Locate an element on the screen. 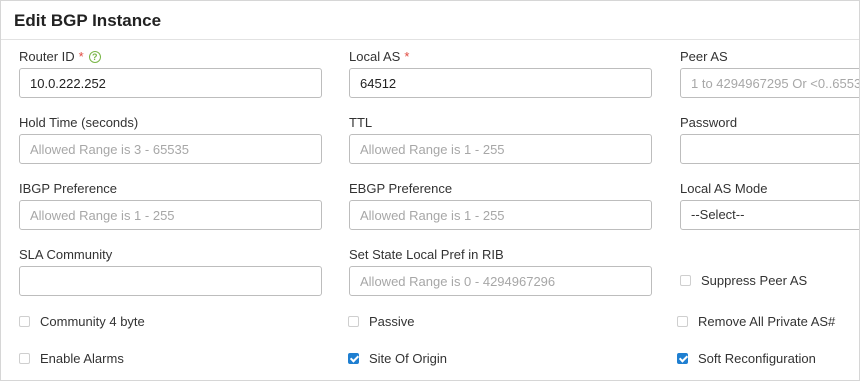 The image size is (860, 381). local-as-mode-label: Local AS Mode is located at coordinates (724, 188).